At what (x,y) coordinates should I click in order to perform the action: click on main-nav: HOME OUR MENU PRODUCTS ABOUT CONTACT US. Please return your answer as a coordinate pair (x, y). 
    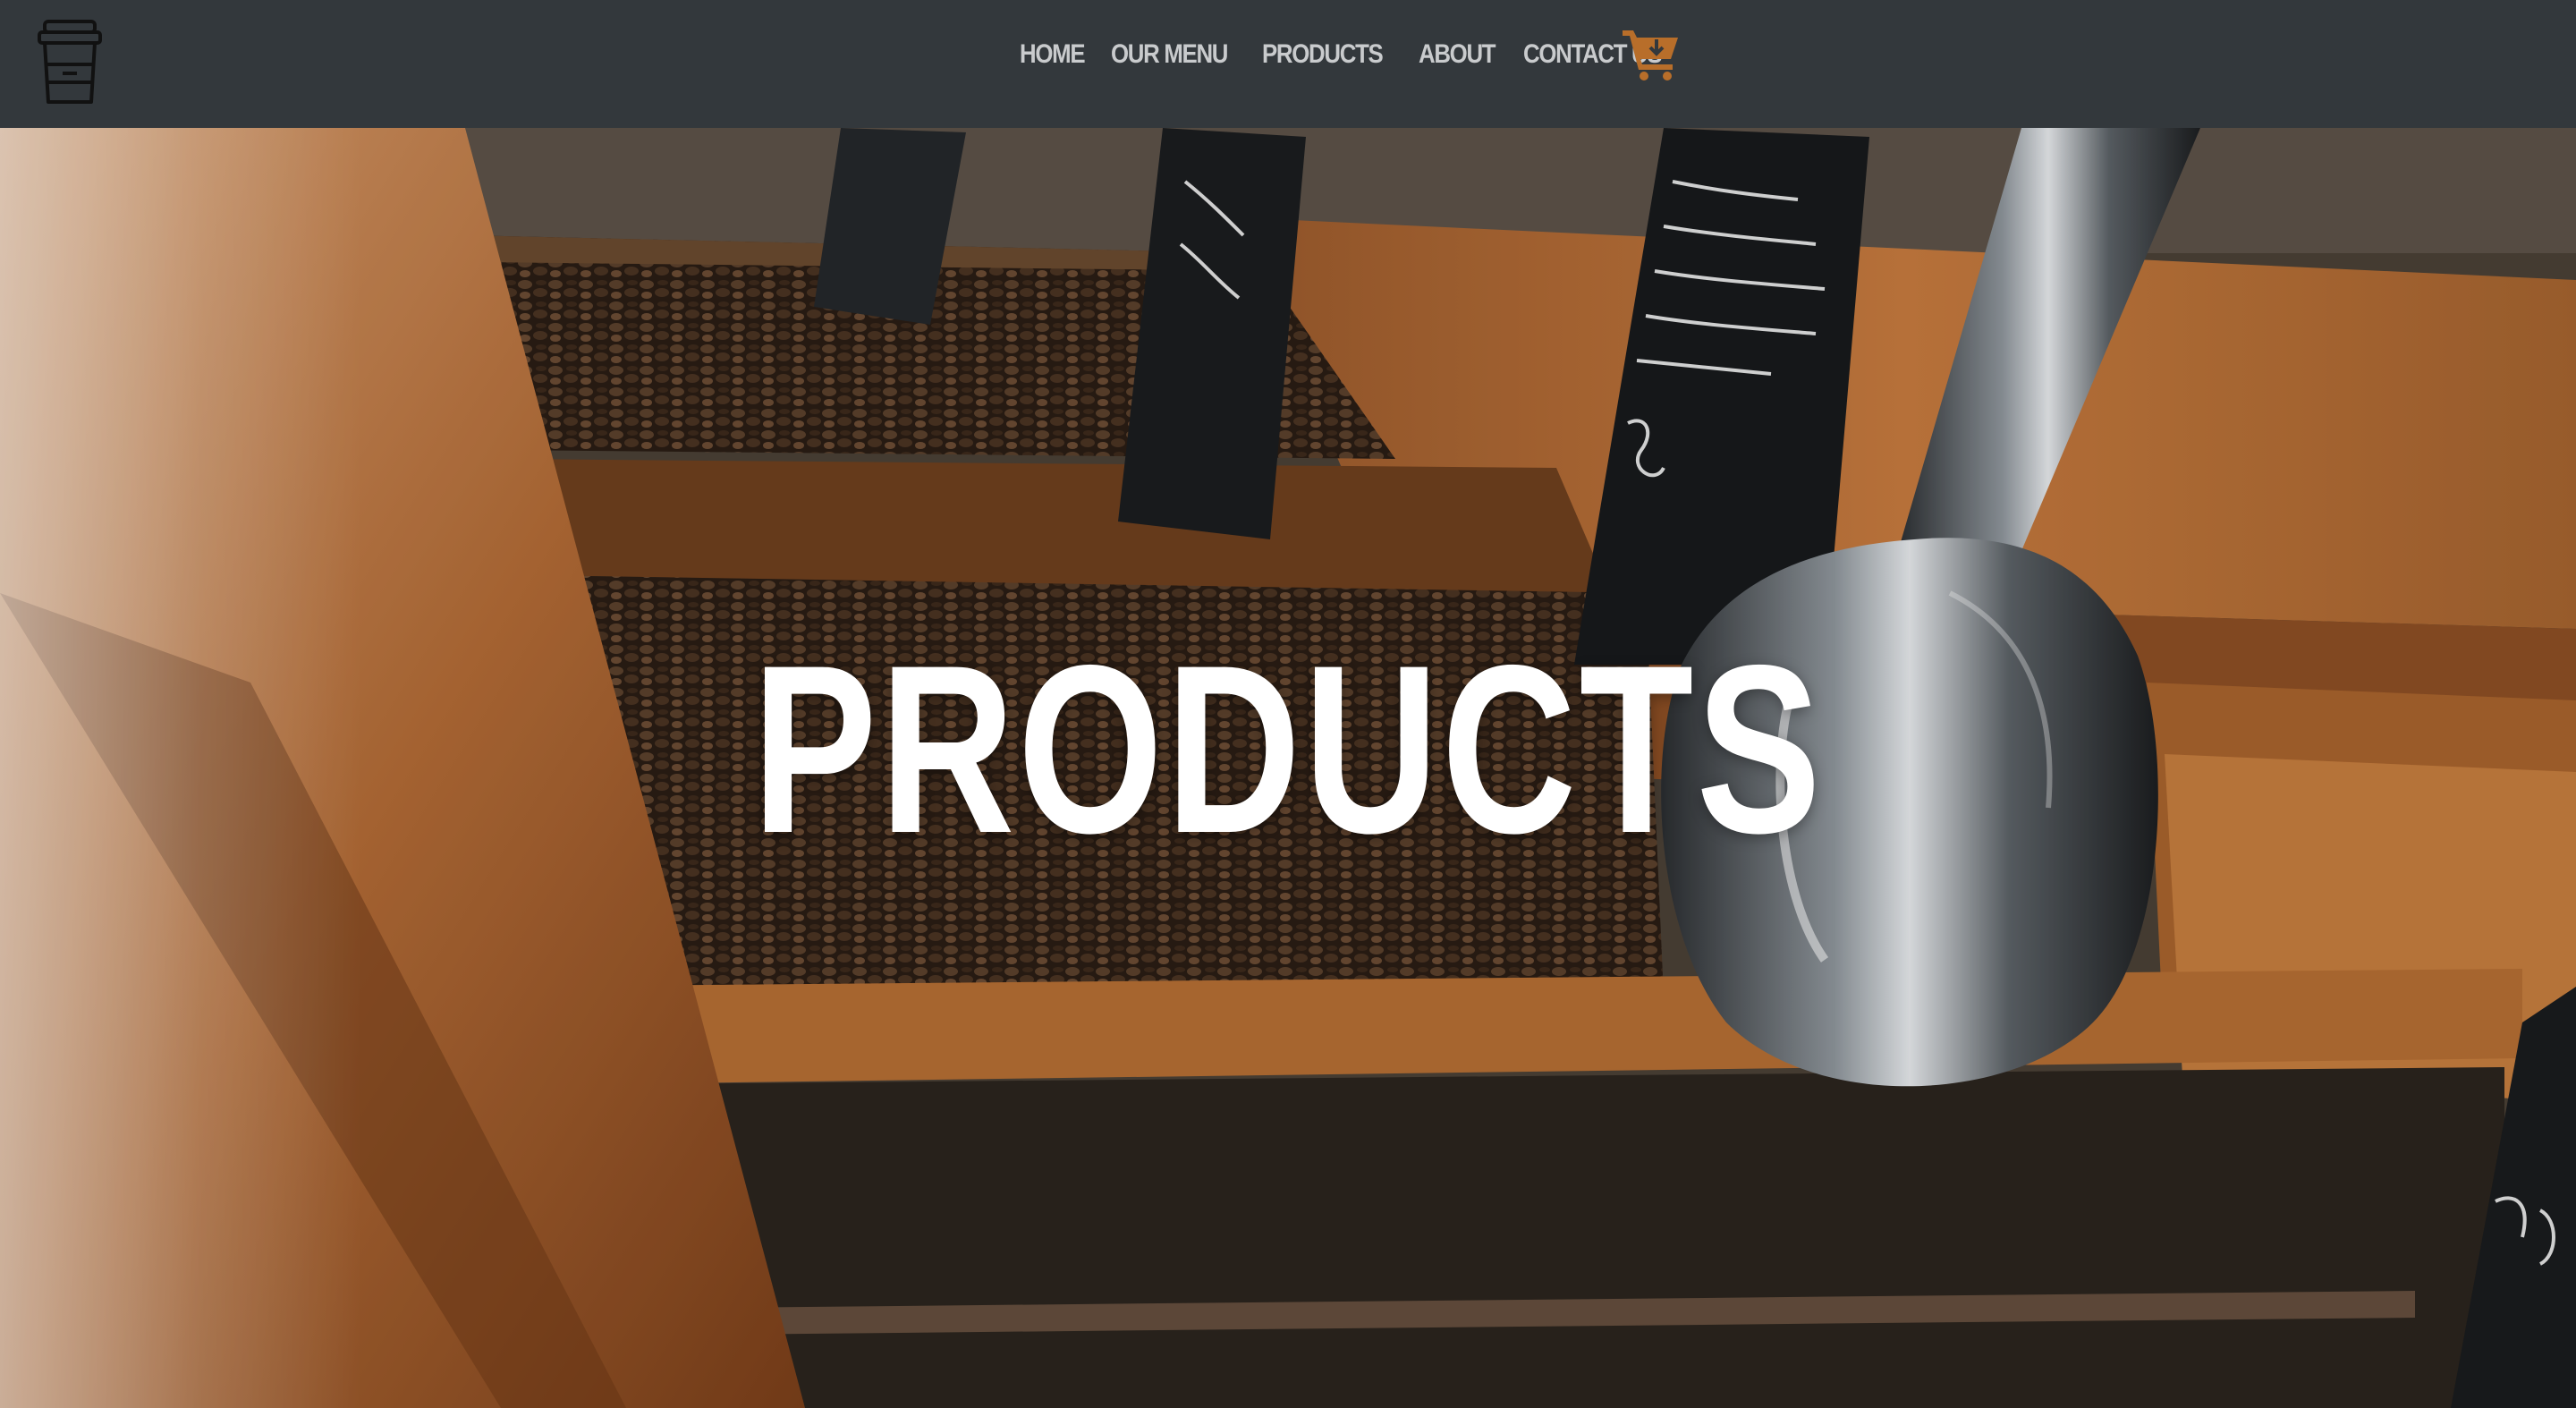
    Looking at the image, I should click on (1345, 55).